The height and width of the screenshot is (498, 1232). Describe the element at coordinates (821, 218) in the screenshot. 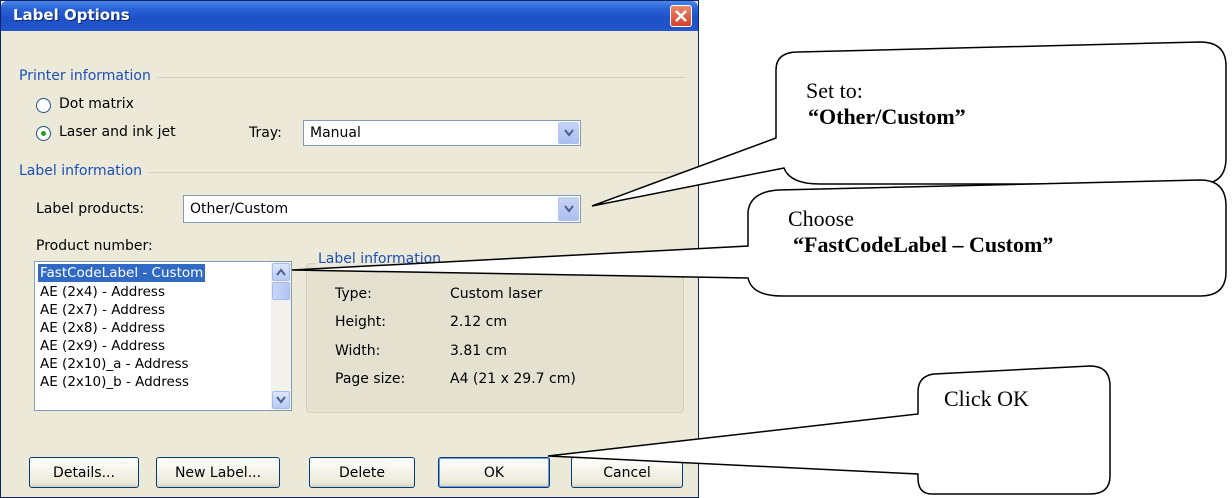

I see `callout-choose-line1: Choose` at that location.